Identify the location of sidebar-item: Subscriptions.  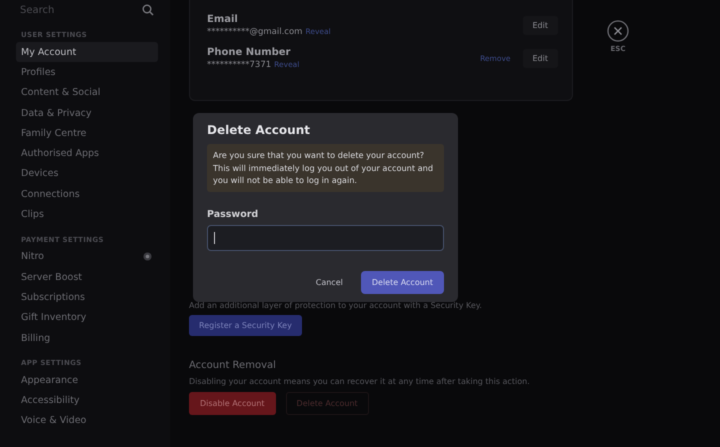
(87, 297).